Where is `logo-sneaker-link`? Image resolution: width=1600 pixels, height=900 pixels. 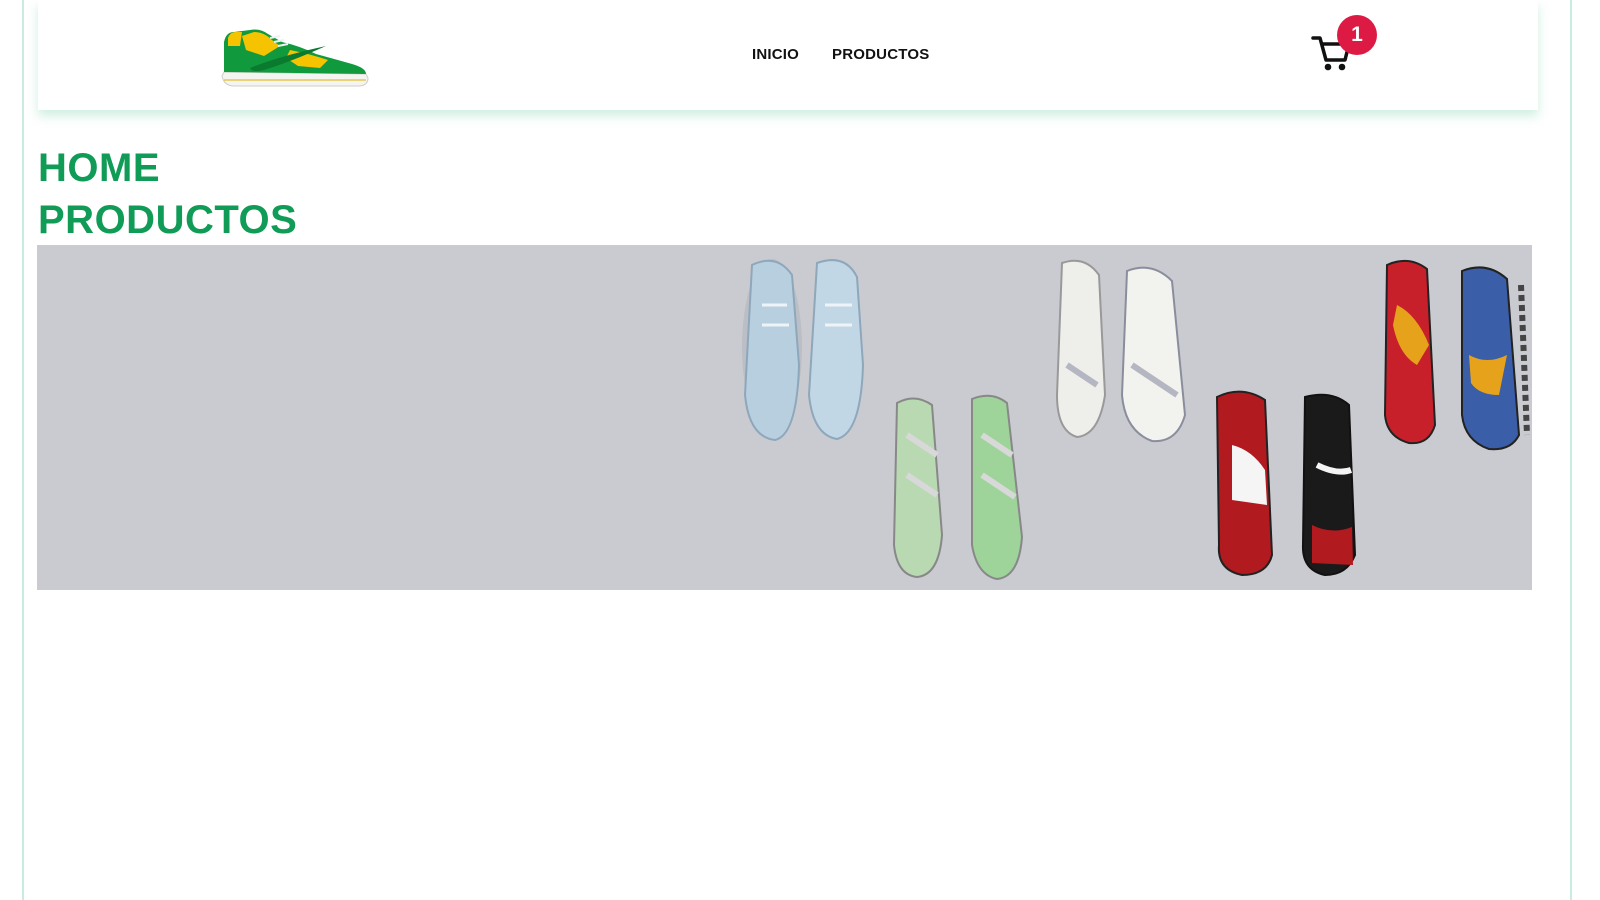 logo-sneaker-link is located at coordinates (296, 54).